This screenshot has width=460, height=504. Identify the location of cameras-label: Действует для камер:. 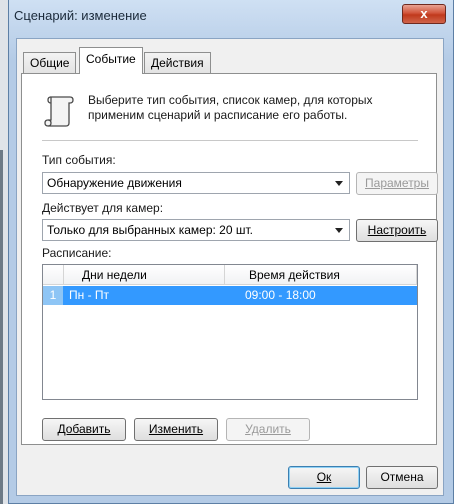
(103, 208).